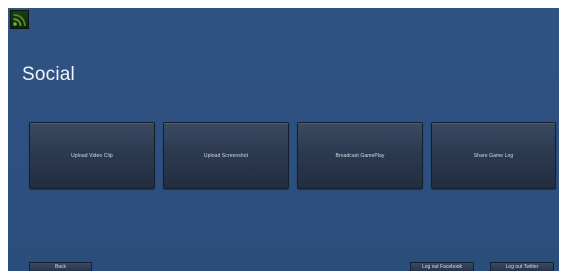 The height and width of the screenshot is (271, 567). What do you see at coordinates (48, 74) in the screenshot?
I see `page-title: Social` at bounding box center [48, 74].